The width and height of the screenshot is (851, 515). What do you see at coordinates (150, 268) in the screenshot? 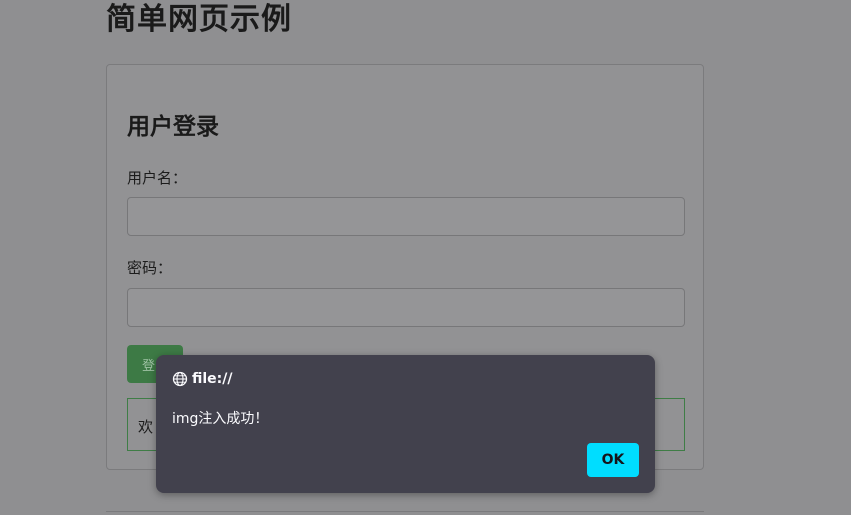
I see `password-label: 密码：` at bounding box center [150, 268].